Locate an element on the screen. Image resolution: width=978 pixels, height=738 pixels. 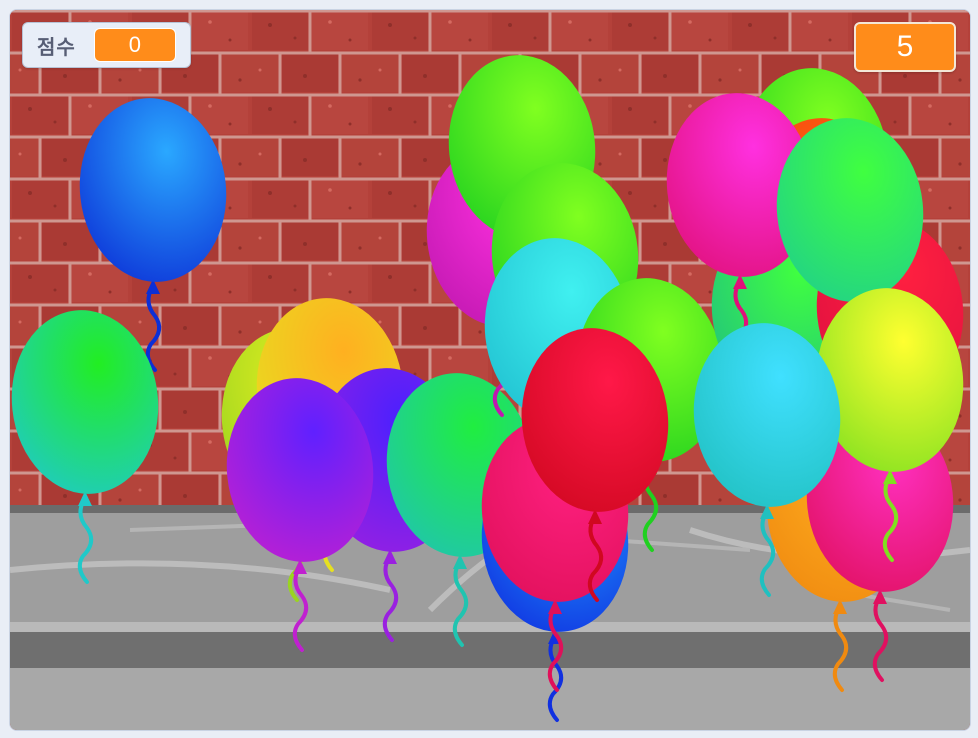
score-label: 점수 is located at coordinates (56, 47).